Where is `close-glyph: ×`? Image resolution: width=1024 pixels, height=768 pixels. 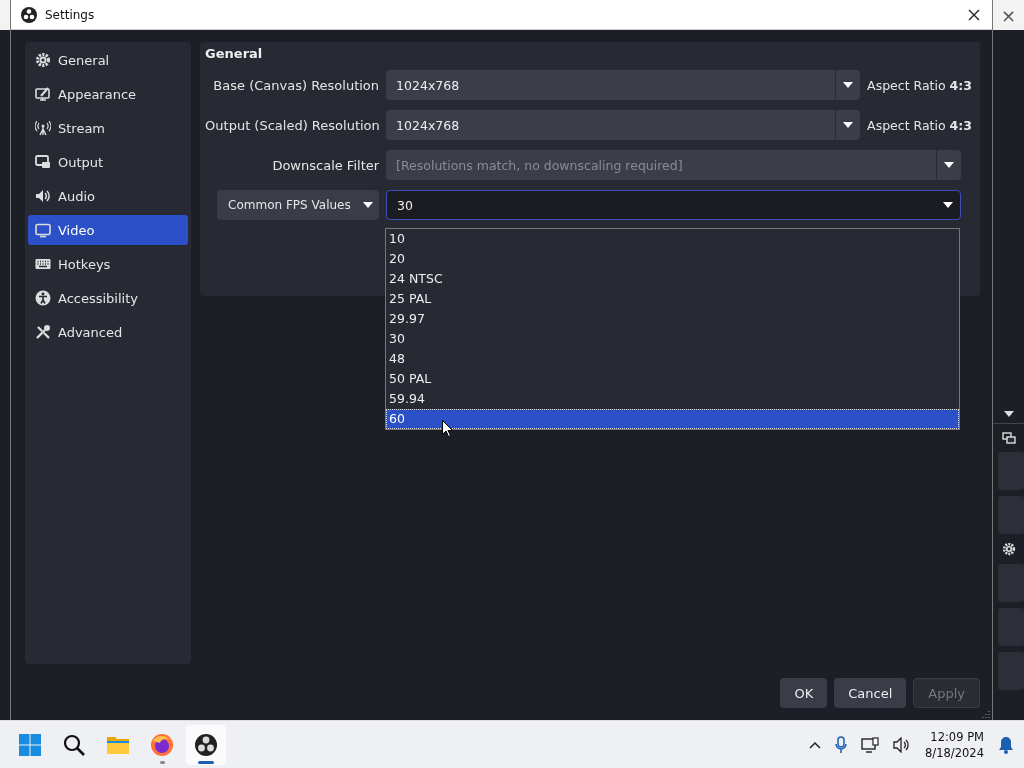
close-glyph: × is located at coordinates (1008, 15).